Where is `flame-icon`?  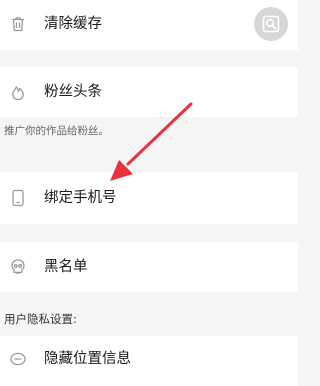 flame-icon is located at coordinates (18, 92).